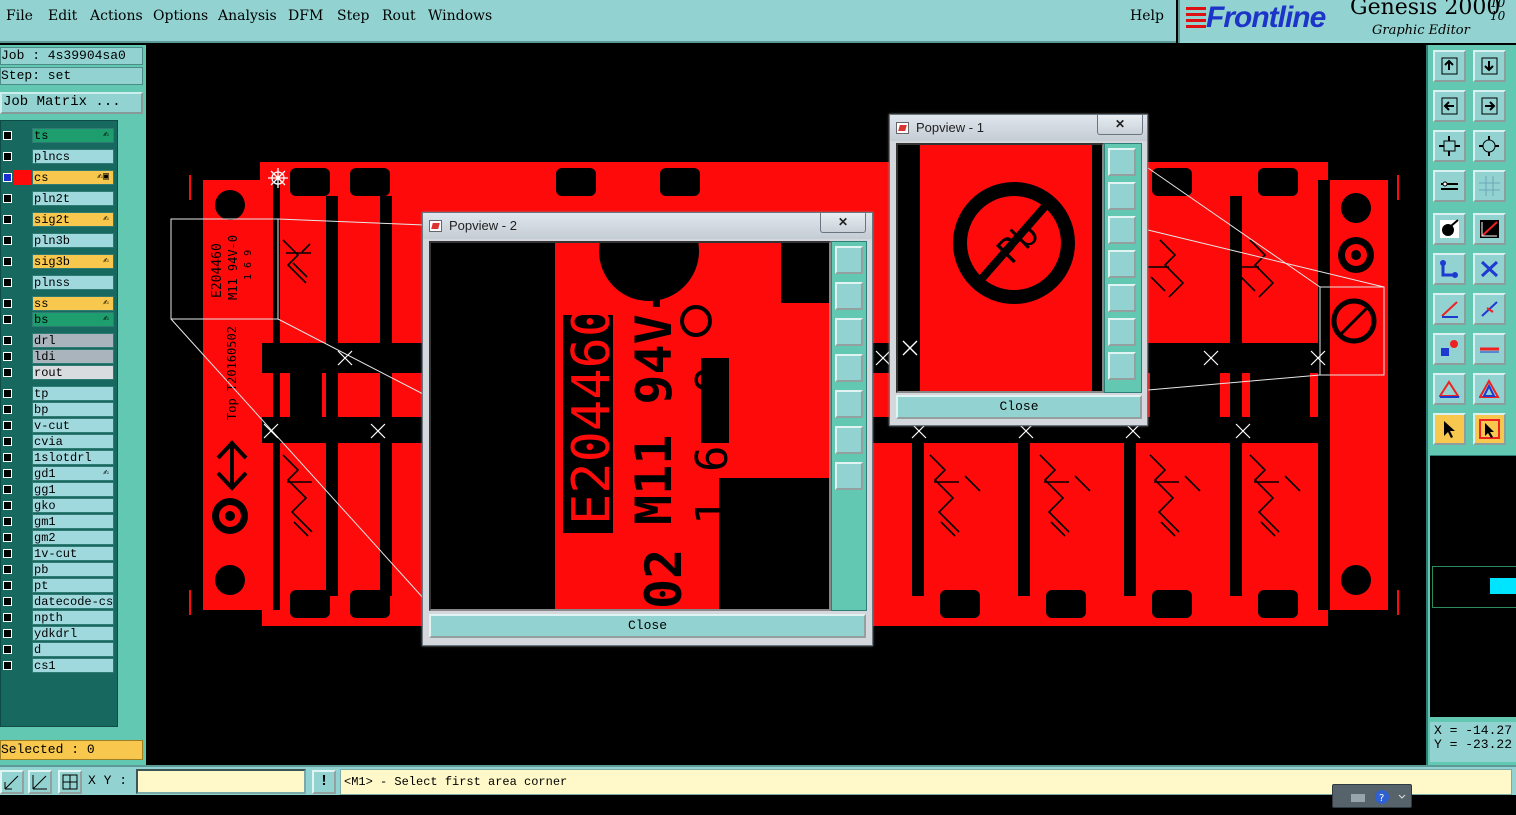  Describe the element at coordinates (1147, 16) in the screenshot. I see `menu-help: Help` at that location.